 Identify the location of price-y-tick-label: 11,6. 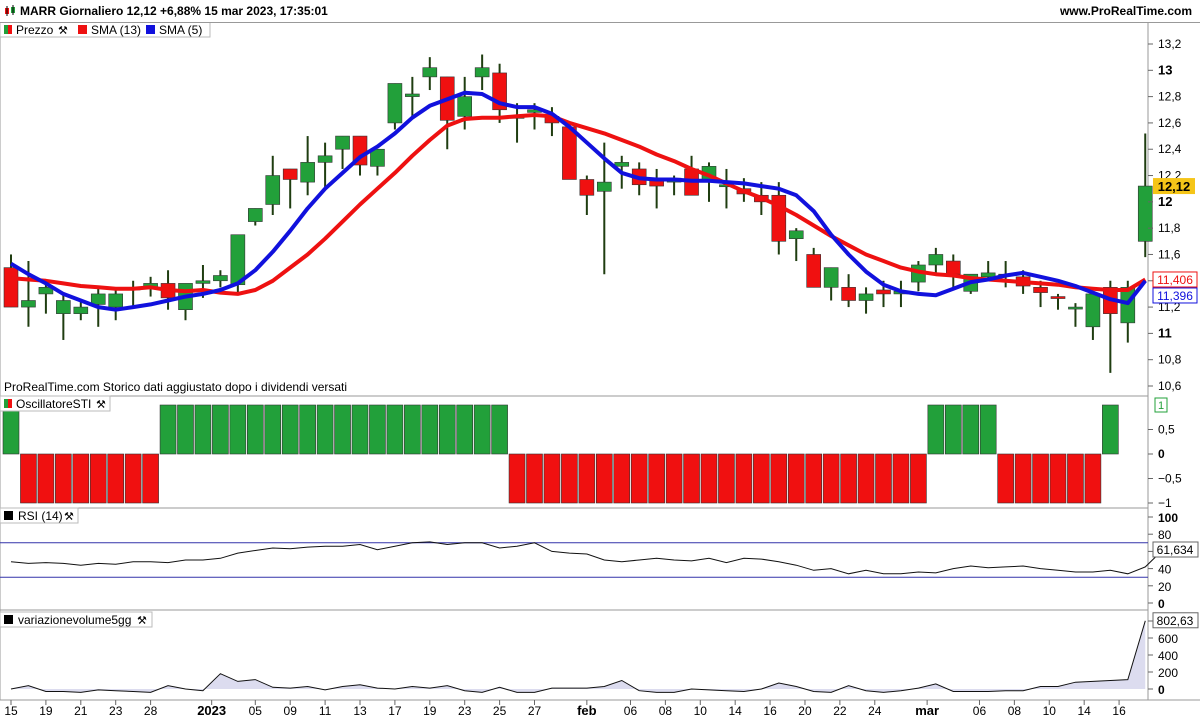
(1169, 254).